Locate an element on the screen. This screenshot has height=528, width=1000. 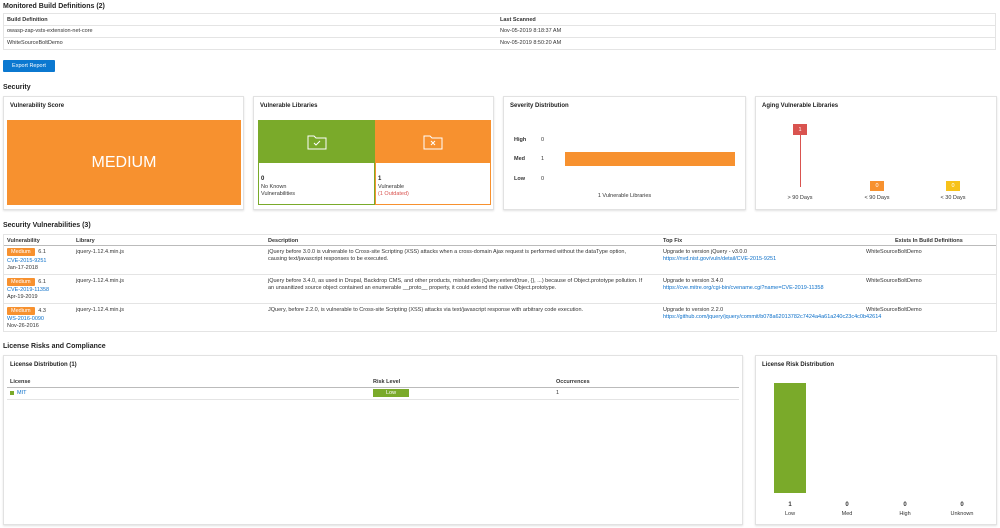
aging-gt90-box: 1 is located at coordinates (800, 129).